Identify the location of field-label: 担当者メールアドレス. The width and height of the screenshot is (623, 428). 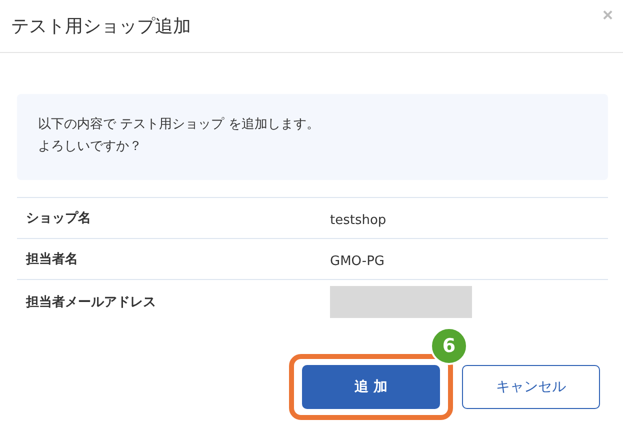
(90, 302).